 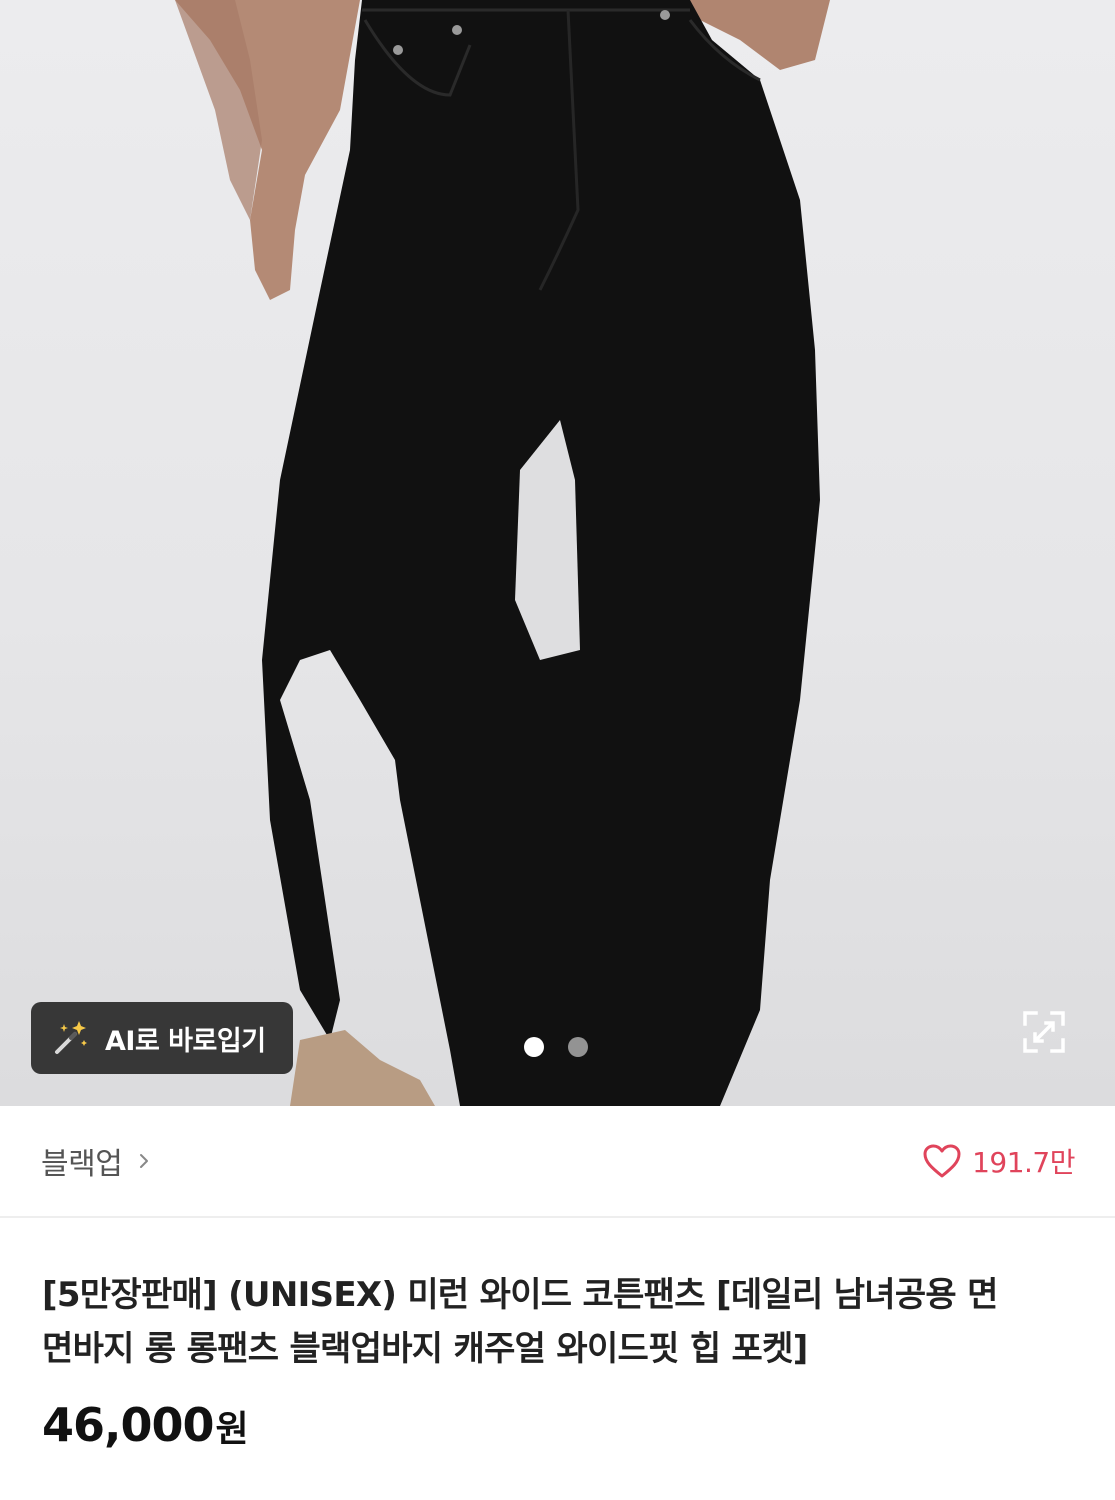 I want to click on fullscreen-expand-icon, so click(x=1044, y=1032).